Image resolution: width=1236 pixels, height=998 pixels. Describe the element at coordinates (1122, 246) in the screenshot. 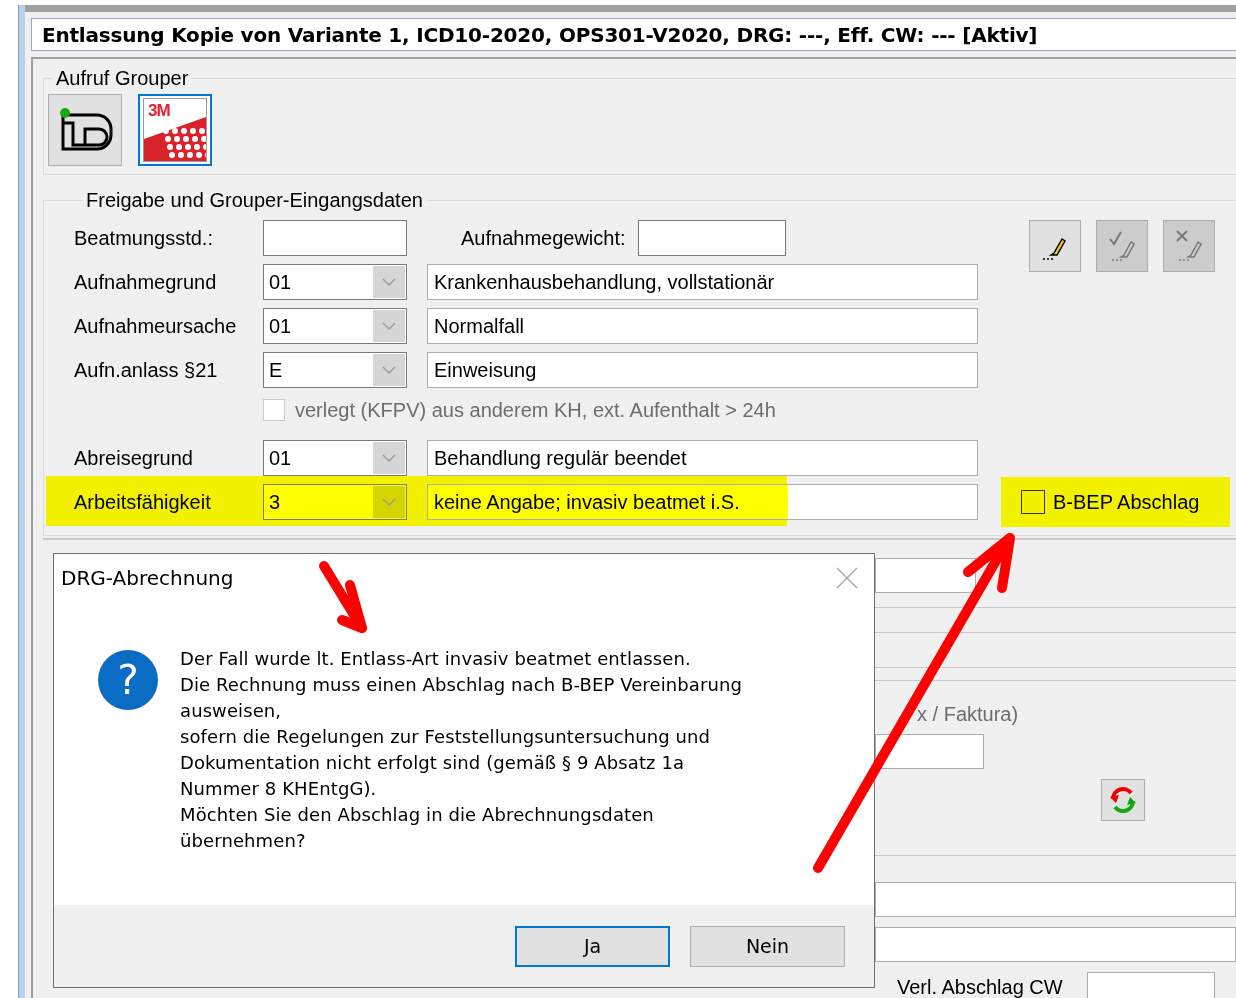

I see `check-pencil-icon` at that location.